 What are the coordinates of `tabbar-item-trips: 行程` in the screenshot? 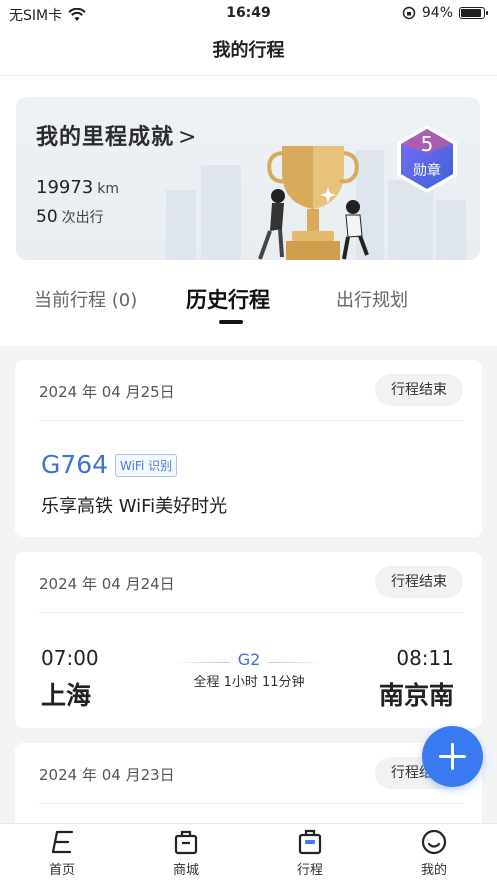 It's located at (310, 853).